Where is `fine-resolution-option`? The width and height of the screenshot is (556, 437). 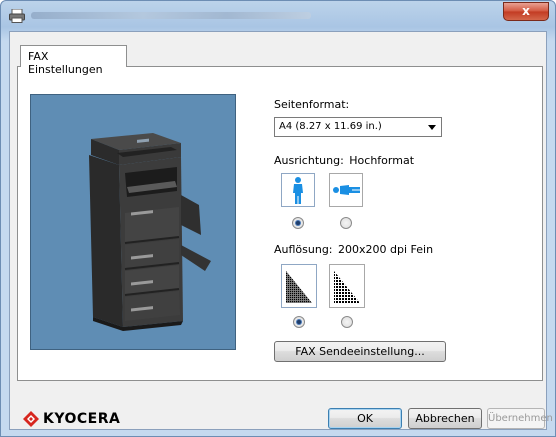 fine-resolution-option is located at coordinates (299, 286).